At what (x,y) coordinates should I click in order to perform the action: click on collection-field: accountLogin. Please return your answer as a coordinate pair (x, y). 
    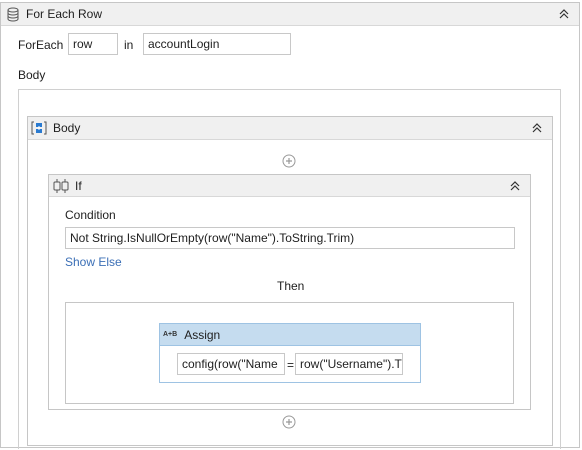
    Looking at the image, I should click on (217, 44).